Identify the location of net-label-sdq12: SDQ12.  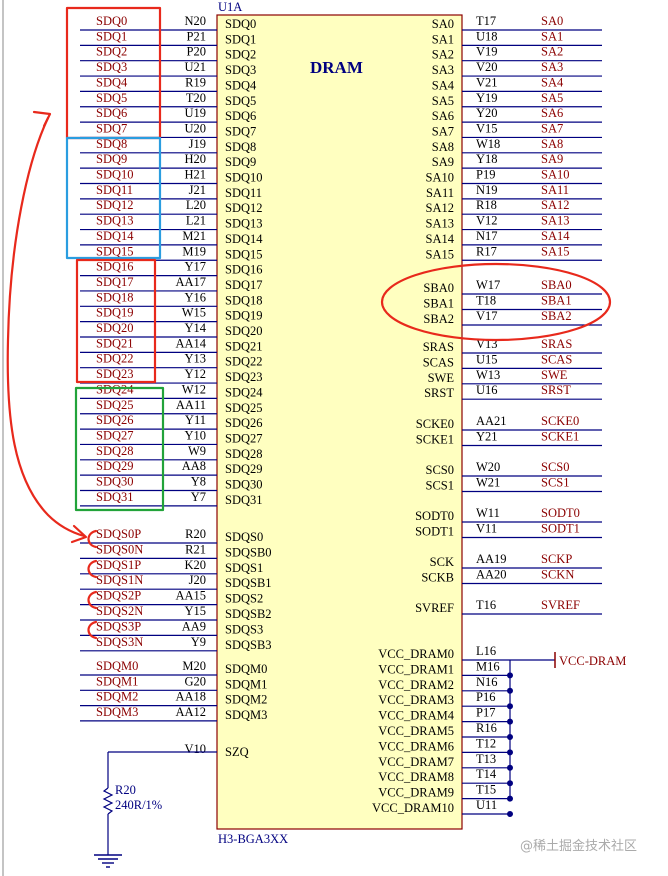
(115, 205).